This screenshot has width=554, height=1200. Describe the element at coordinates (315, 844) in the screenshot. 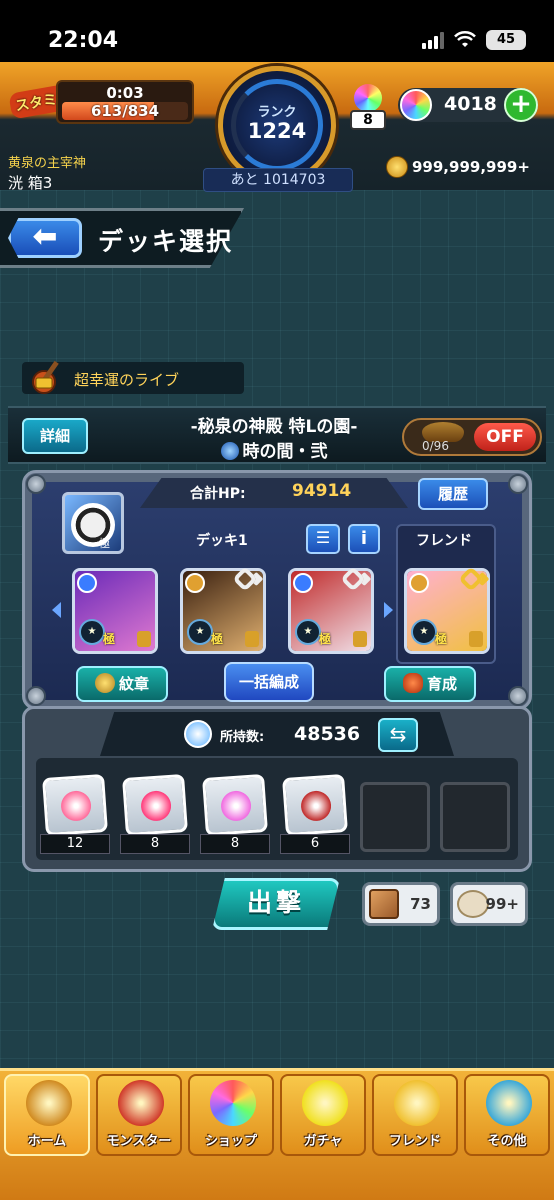

I see `item-count: 6` at that location.